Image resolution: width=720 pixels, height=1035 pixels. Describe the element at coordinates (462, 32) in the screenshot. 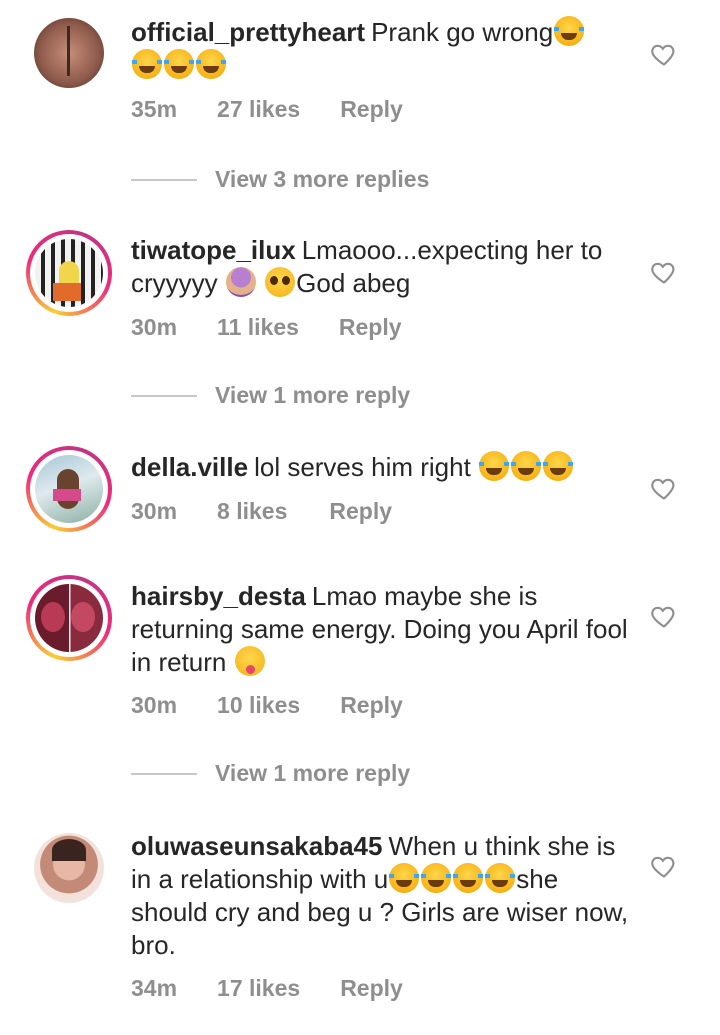

I see `comment-text: Prank go wrong` at that location.